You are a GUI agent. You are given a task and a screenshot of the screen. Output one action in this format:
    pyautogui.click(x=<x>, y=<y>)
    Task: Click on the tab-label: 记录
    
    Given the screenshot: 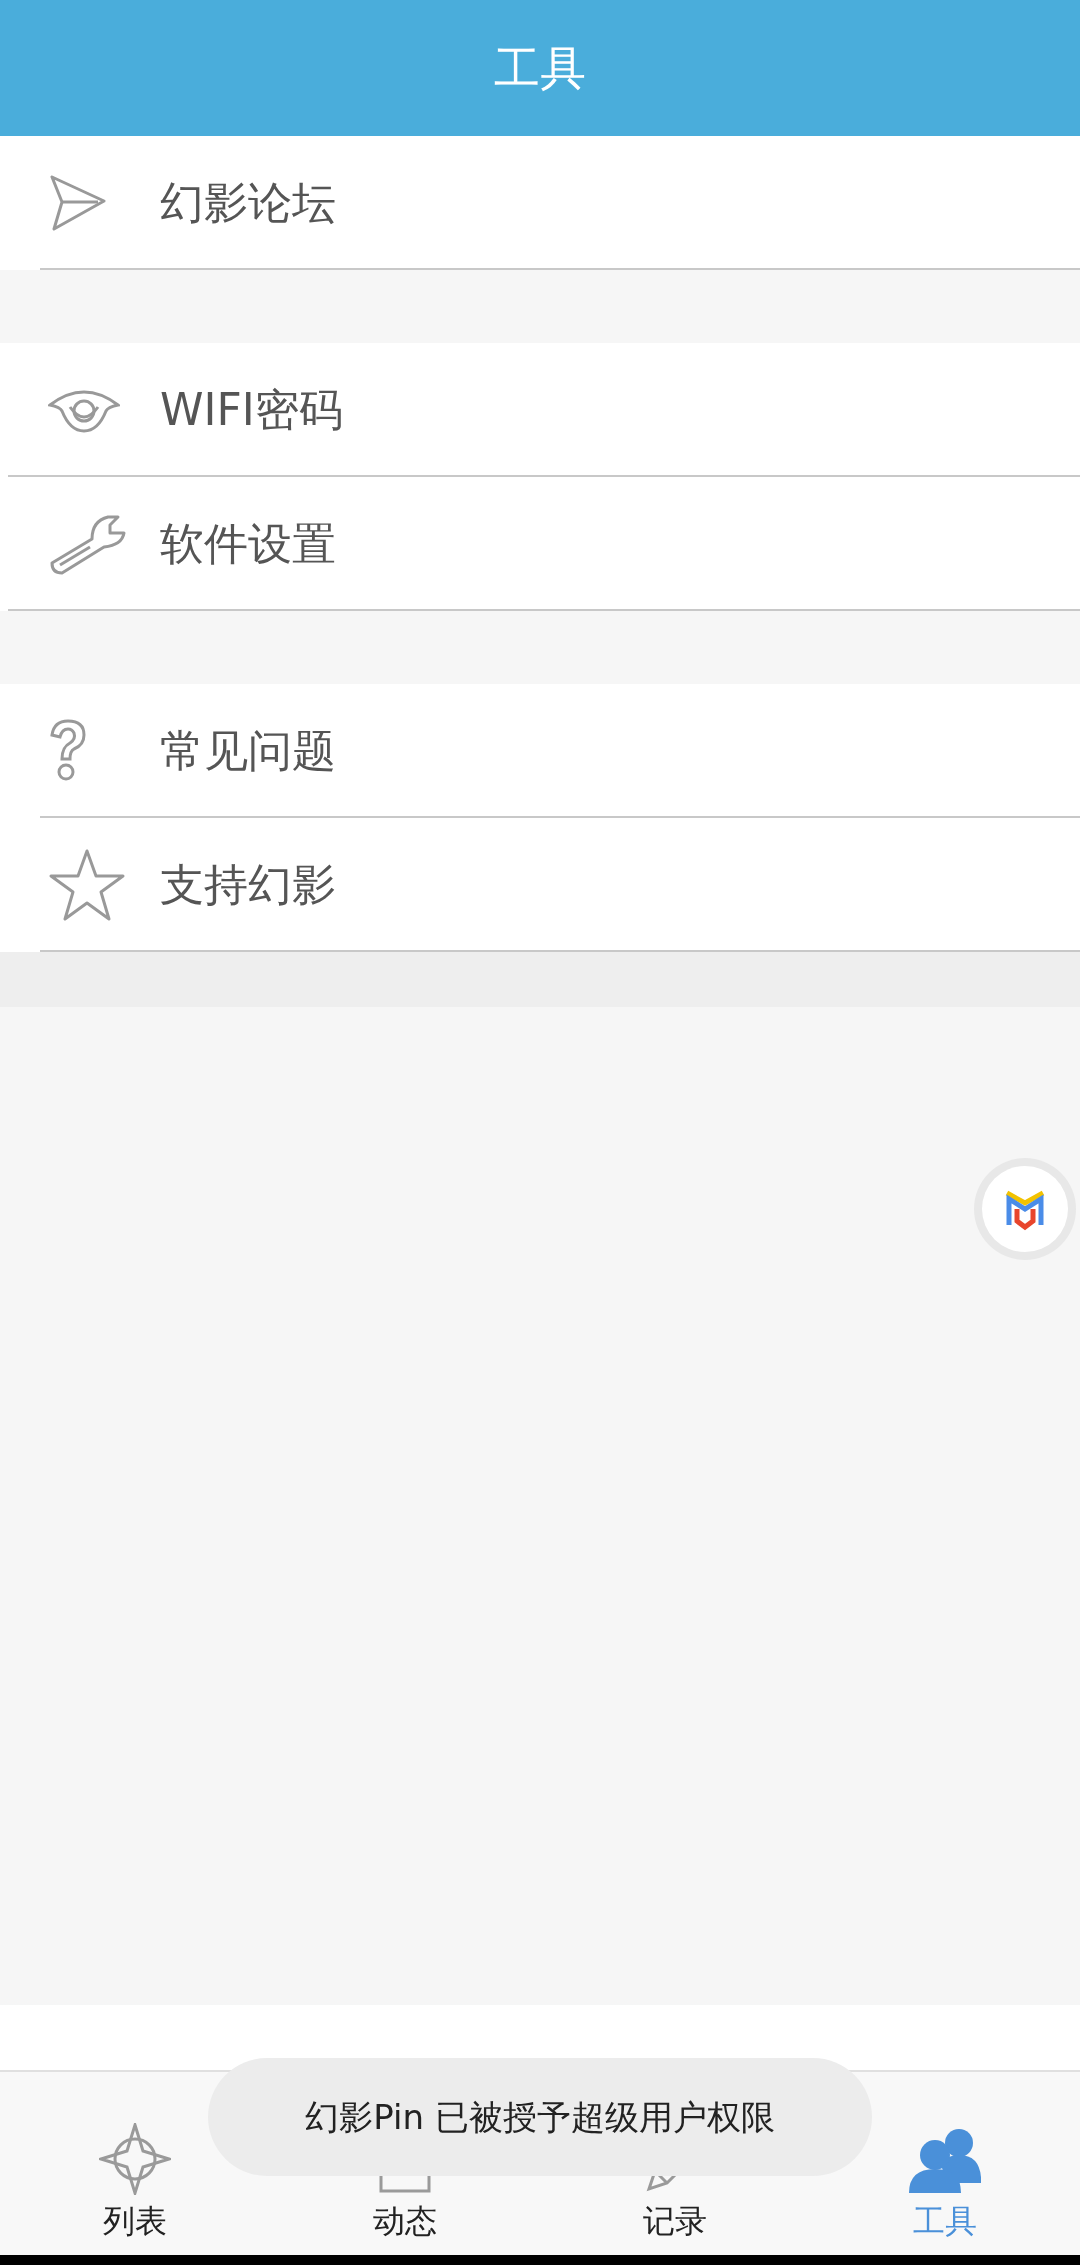 What is the action you would take?
    pyautogui.click(x=675, y=2221)
    